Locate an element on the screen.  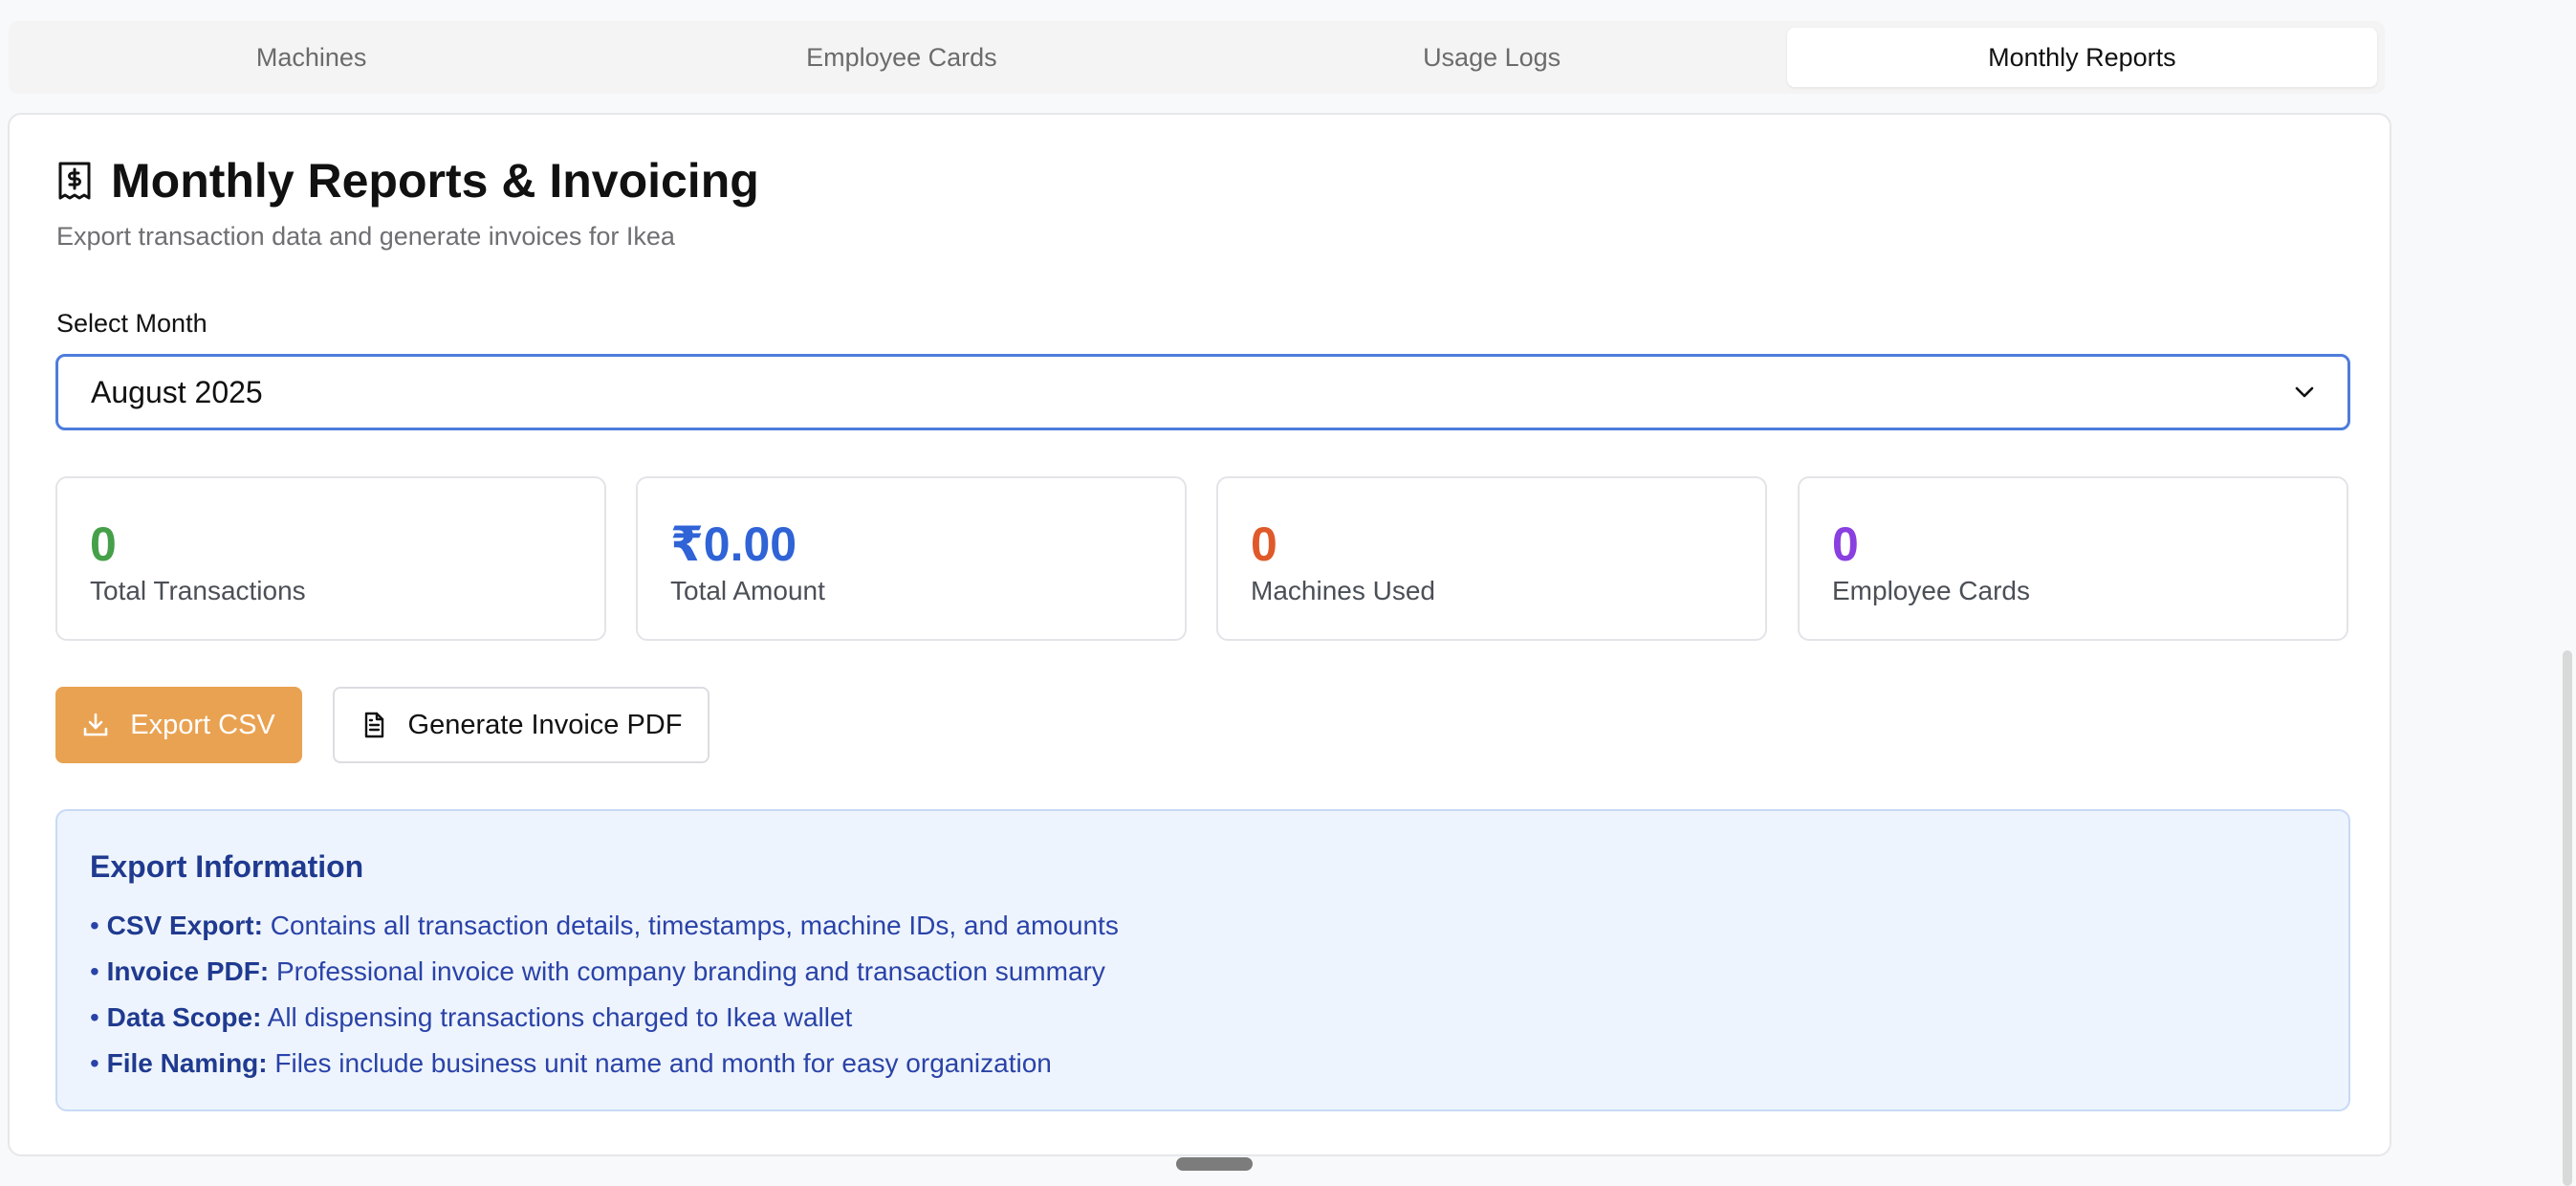
stat-label: Total Amount is located at coordinates (747, 590).